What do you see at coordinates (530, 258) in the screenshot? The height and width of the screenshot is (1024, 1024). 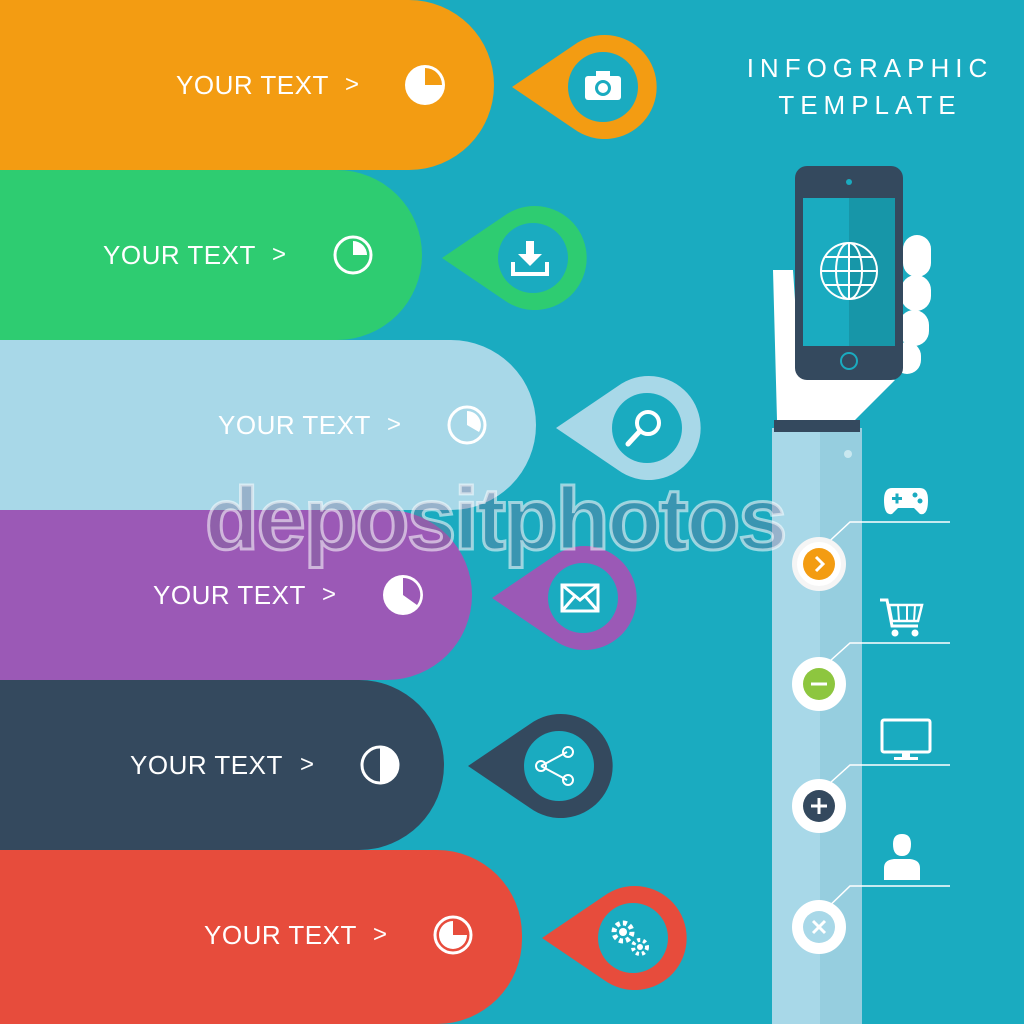 I see `download-icon` at bounding box center [530, 258].